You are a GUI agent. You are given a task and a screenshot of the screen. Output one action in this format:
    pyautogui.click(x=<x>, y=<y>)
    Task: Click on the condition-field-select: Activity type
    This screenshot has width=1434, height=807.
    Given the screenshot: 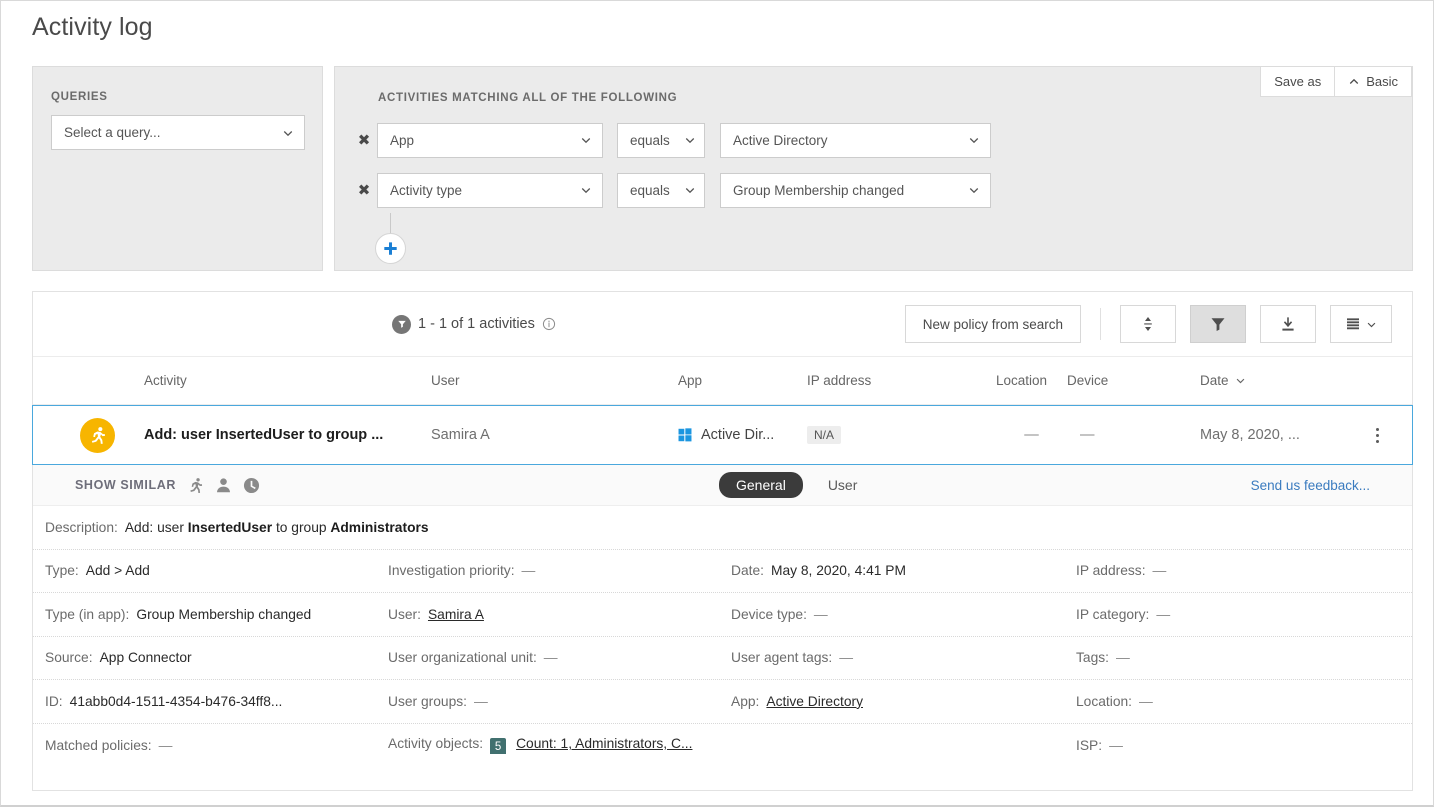 What is the action you would take?
    pyautogui.click(x=490, y=190)
    